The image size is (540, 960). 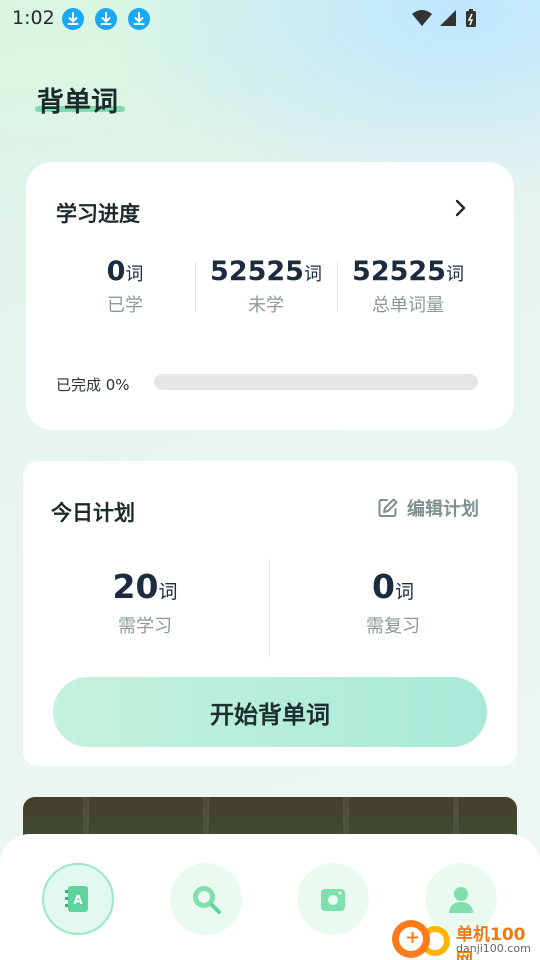 What do you see at coordinates (448, 18) in the screenshot?
I see `signal-icon` at bounding box center [448, 18].